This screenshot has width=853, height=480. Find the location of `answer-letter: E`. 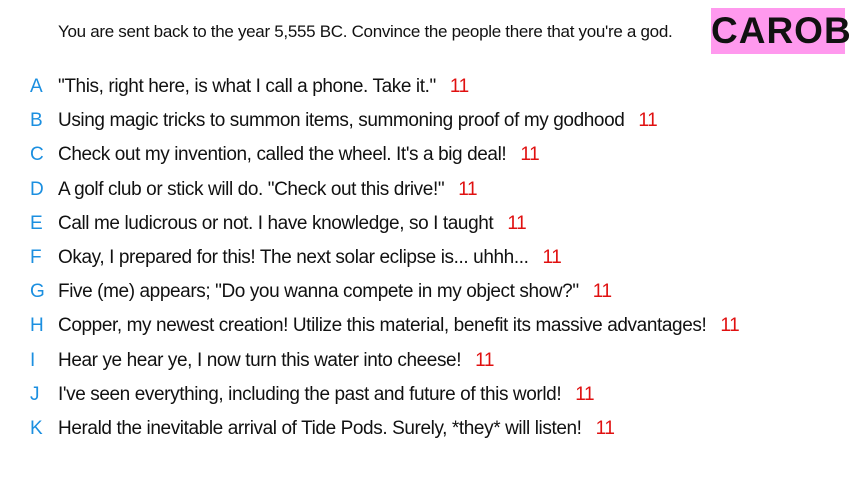

answer-letter: E is located at coordinates (36, 223).